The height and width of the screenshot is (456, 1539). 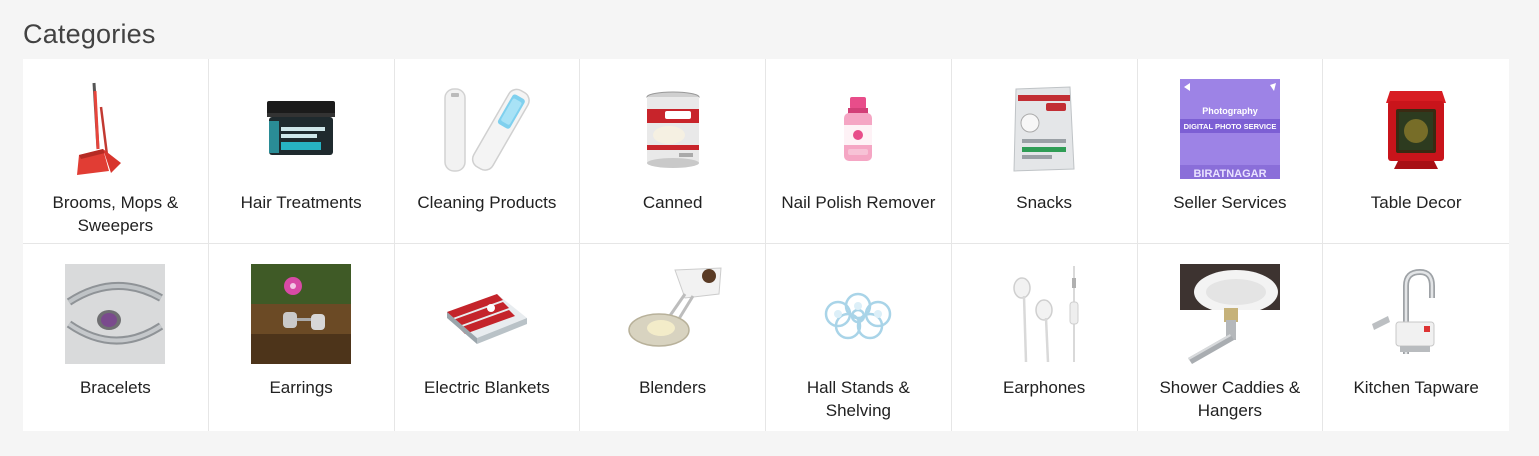 I want to click on category-nail-polish-remover: Nail Polish Remover, so click(x=859, y=151).